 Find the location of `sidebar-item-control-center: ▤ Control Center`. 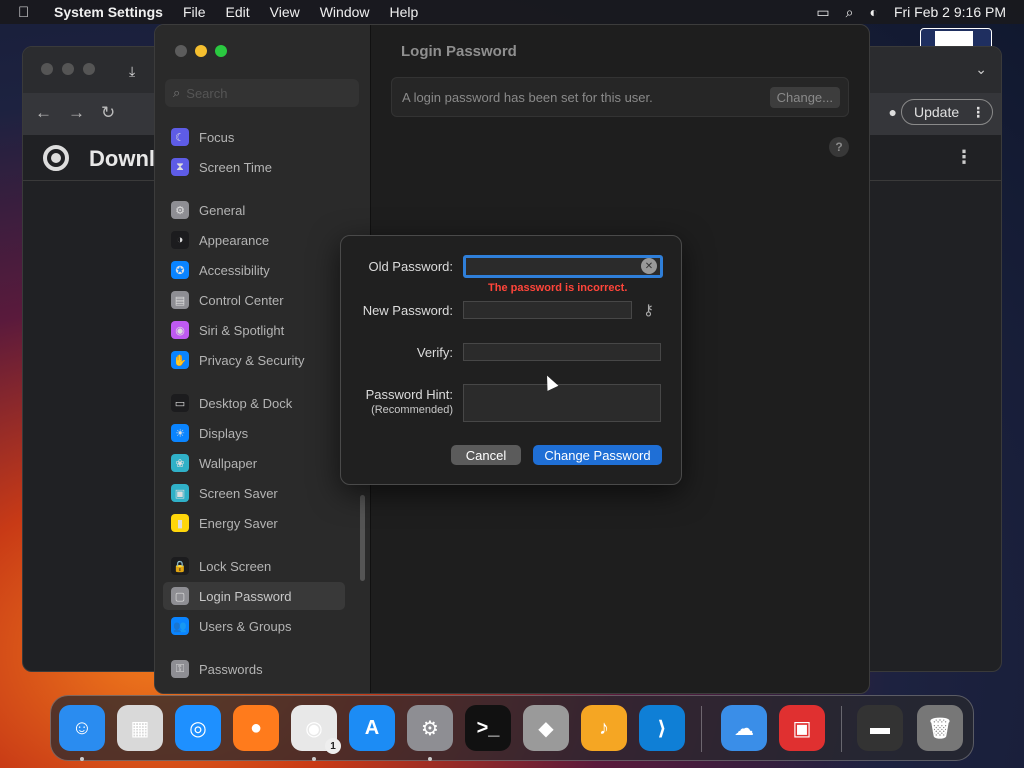

sidebar-item-control-center: ▤ Control Center is located at coordinates (254, 300).